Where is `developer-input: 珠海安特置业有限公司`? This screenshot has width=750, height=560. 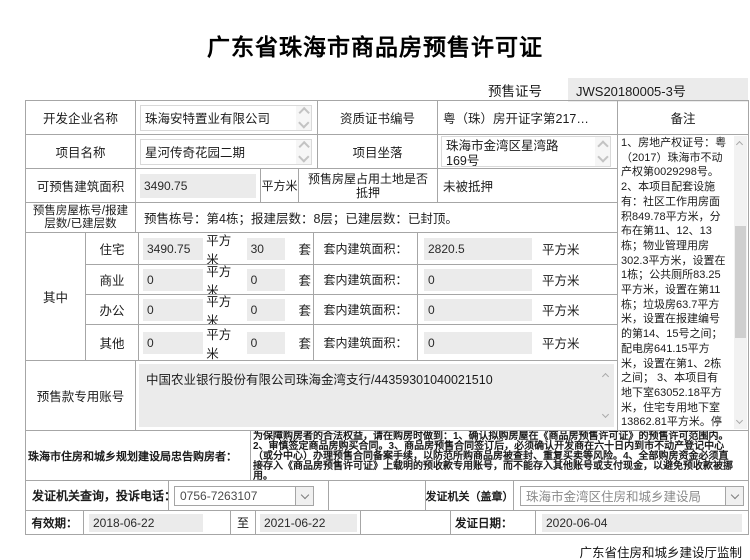 developer-input: 珠海安特置业有限公司 is located at coordinates (226, 117).